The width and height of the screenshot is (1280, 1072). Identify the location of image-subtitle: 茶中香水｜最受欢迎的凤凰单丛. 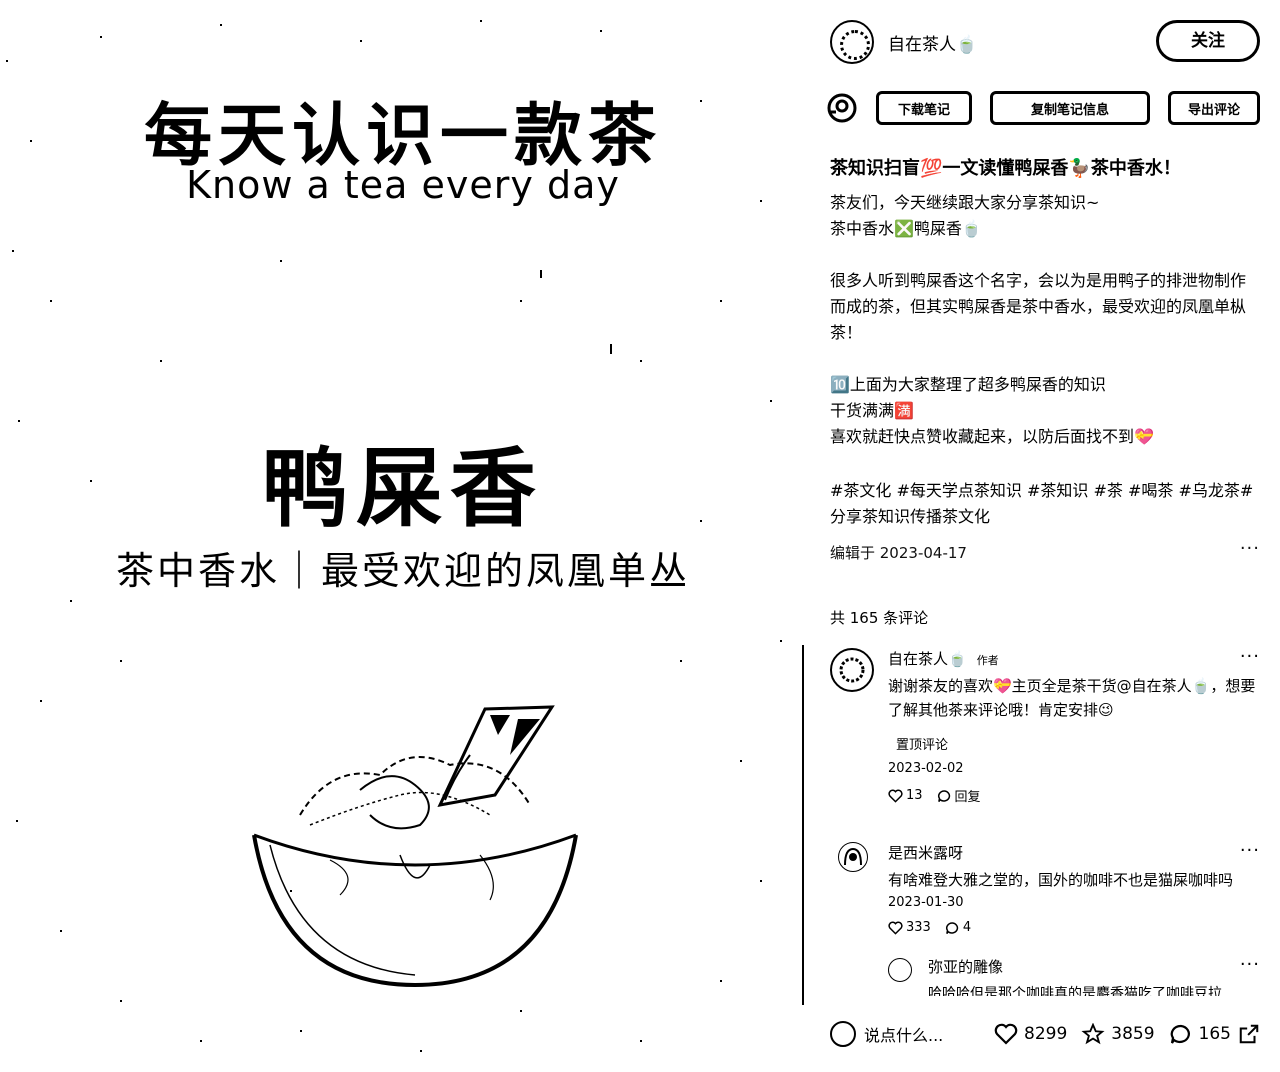
(402, 571).